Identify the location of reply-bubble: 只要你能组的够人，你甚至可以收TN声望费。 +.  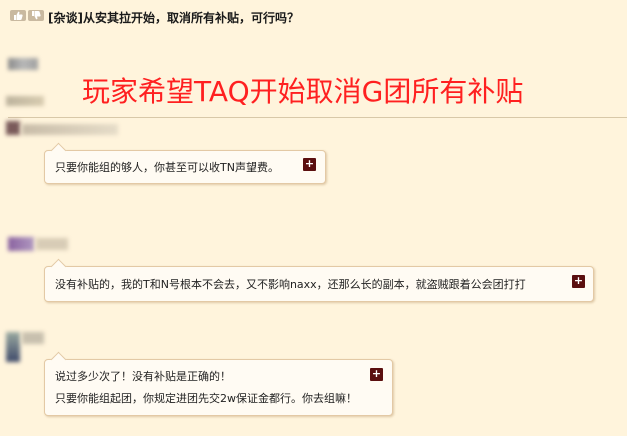
(185, 163).